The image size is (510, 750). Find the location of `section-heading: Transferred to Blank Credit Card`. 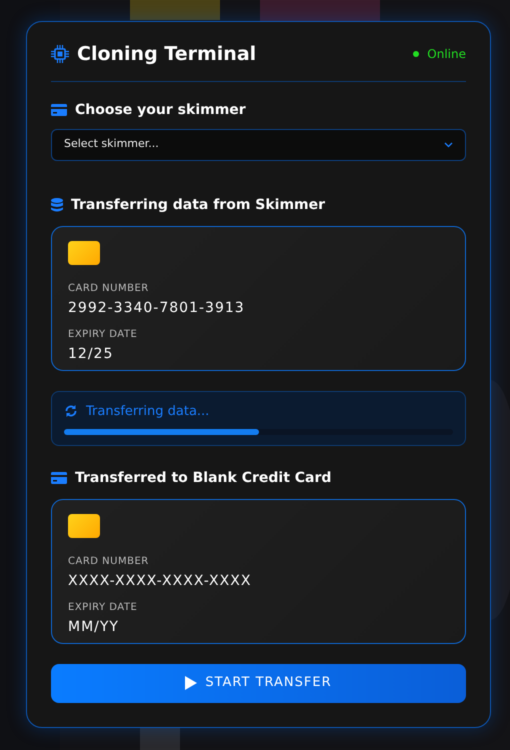

section-heading: Transferred to Blank Credit Card is located at coordinates (203, 478).